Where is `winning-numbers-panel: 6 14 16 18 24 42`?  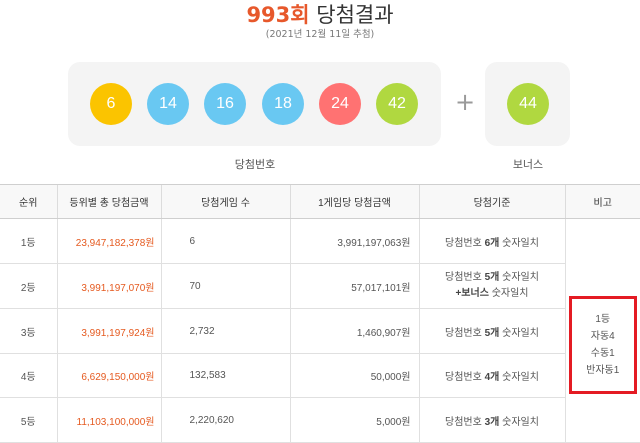
winning-numbers-panel: 6 14 16 18 24 42 is located at coordinates (254, 104).